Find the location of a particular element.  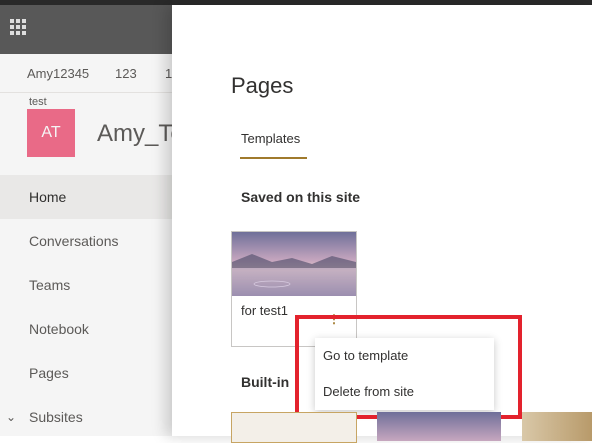

builtin-heading: Built-in is located at coordinates (265, 382).